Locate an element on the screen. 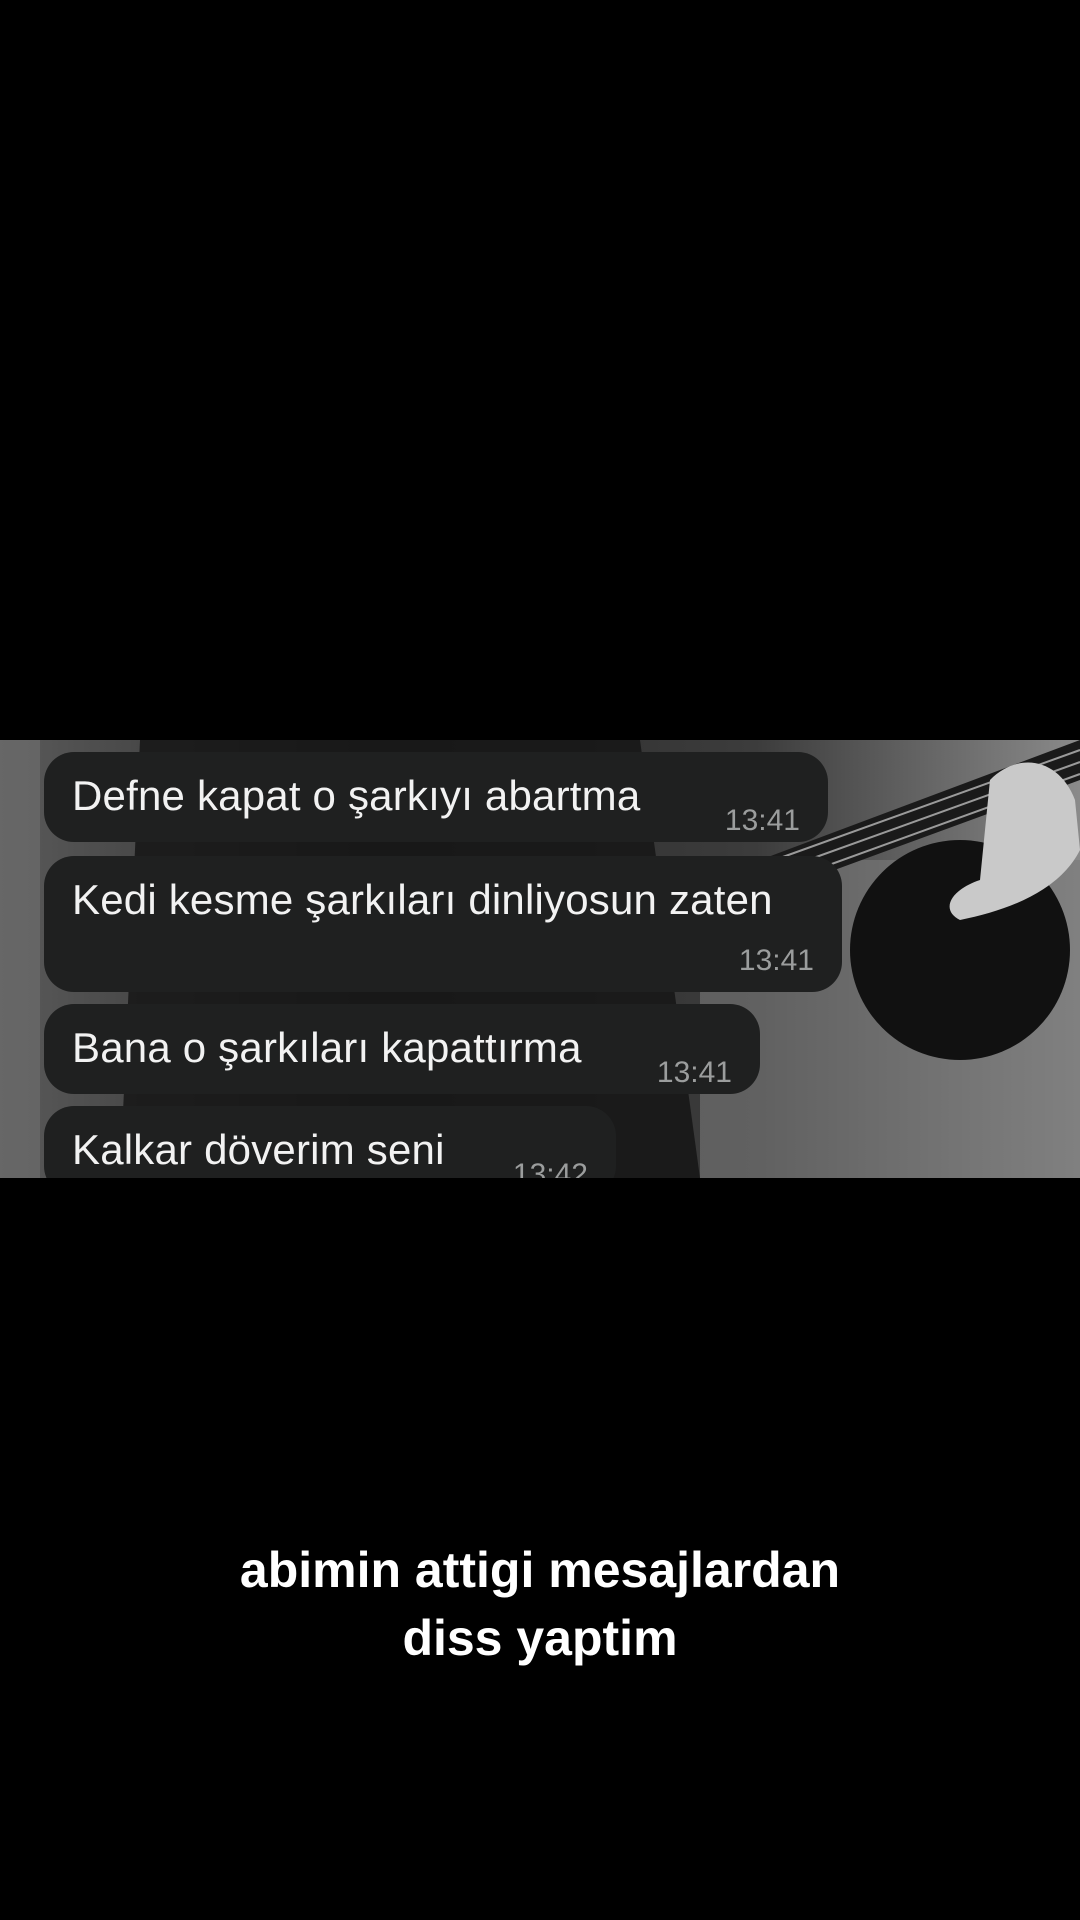  message-timestamp: 13:42 is located at coordinates (550, 1168).